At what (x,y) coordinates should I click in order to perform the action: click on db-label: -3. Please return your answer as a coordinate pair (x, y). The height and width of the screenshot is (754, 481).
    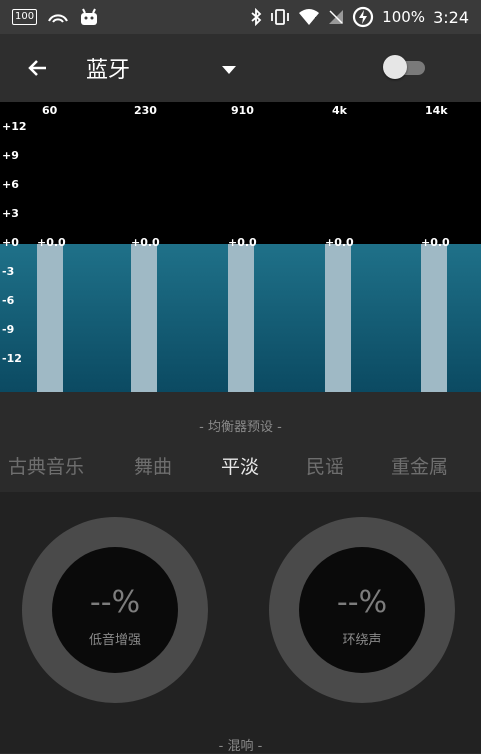
    Looking at the image, I should click on (8, 271).